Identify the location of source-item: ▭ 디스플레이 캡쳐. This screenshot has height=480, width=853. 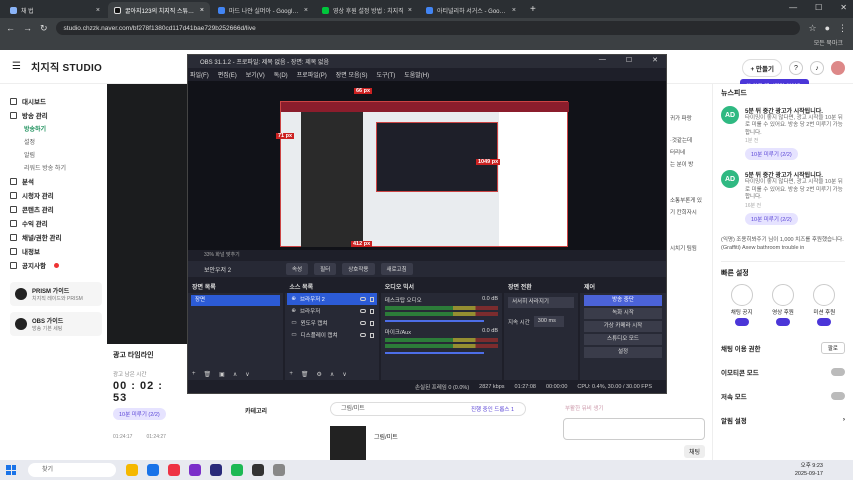
(331, 335).